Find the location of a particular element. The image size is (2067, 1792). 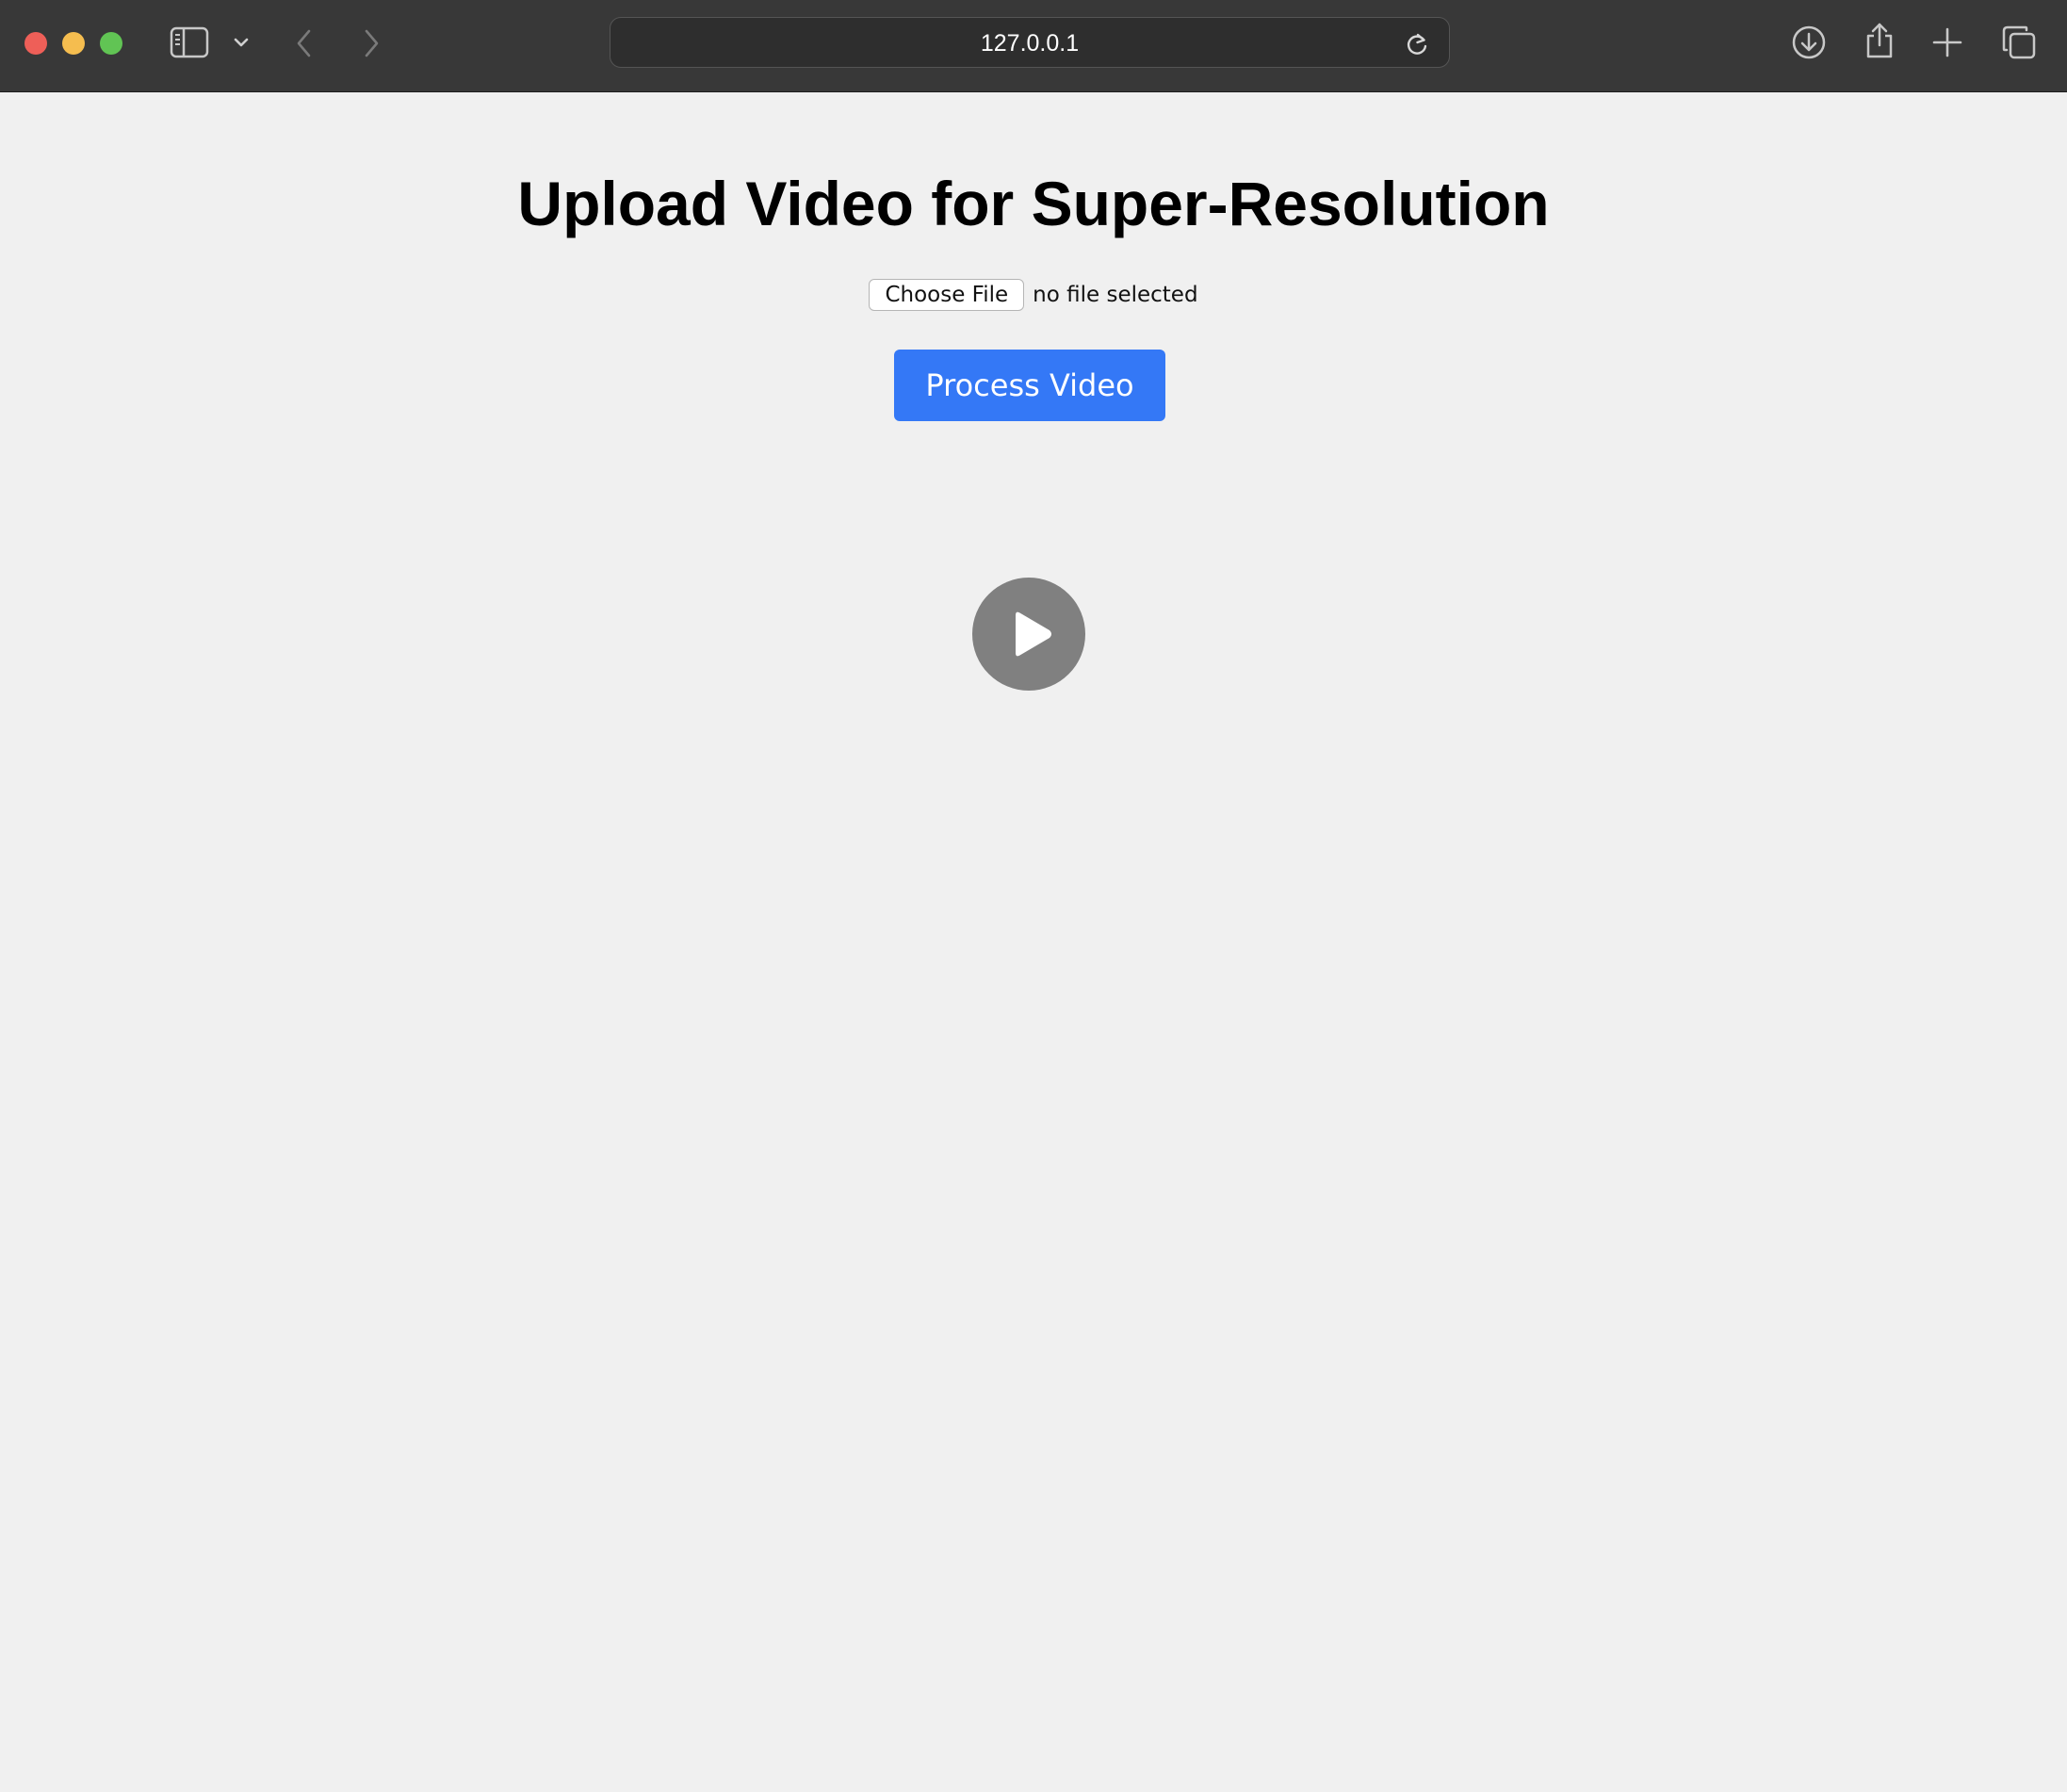

close-window-button is located at coordinates (35, 44).